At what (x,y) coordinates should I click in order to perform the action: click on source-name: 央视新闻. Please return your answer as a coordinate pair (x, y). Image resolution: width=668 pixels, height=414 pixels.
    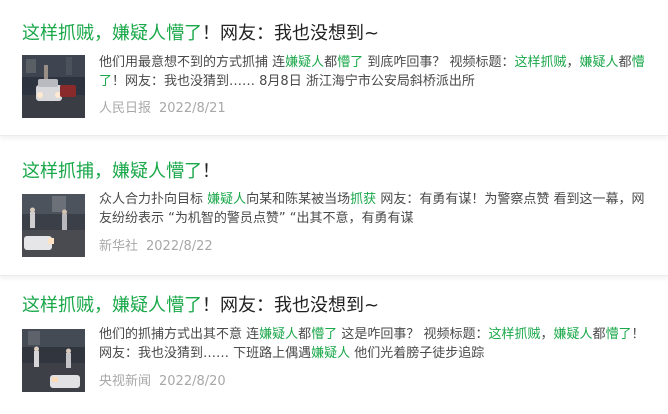
    Looking at the image, I should click on (125, 381).